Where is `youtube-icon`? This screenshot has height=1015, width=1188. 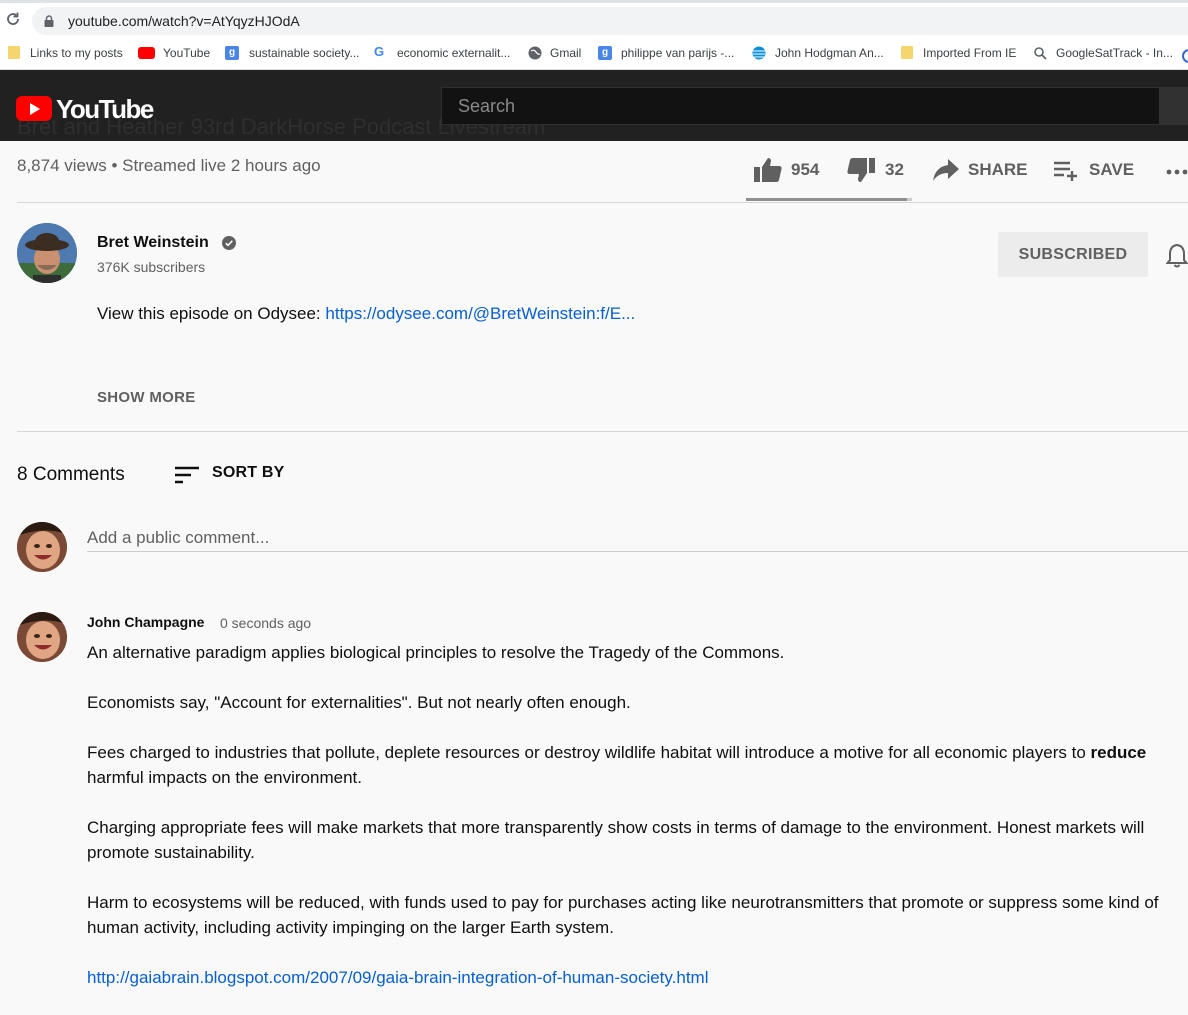
youtube-icon is located at coordinates (146, 53).